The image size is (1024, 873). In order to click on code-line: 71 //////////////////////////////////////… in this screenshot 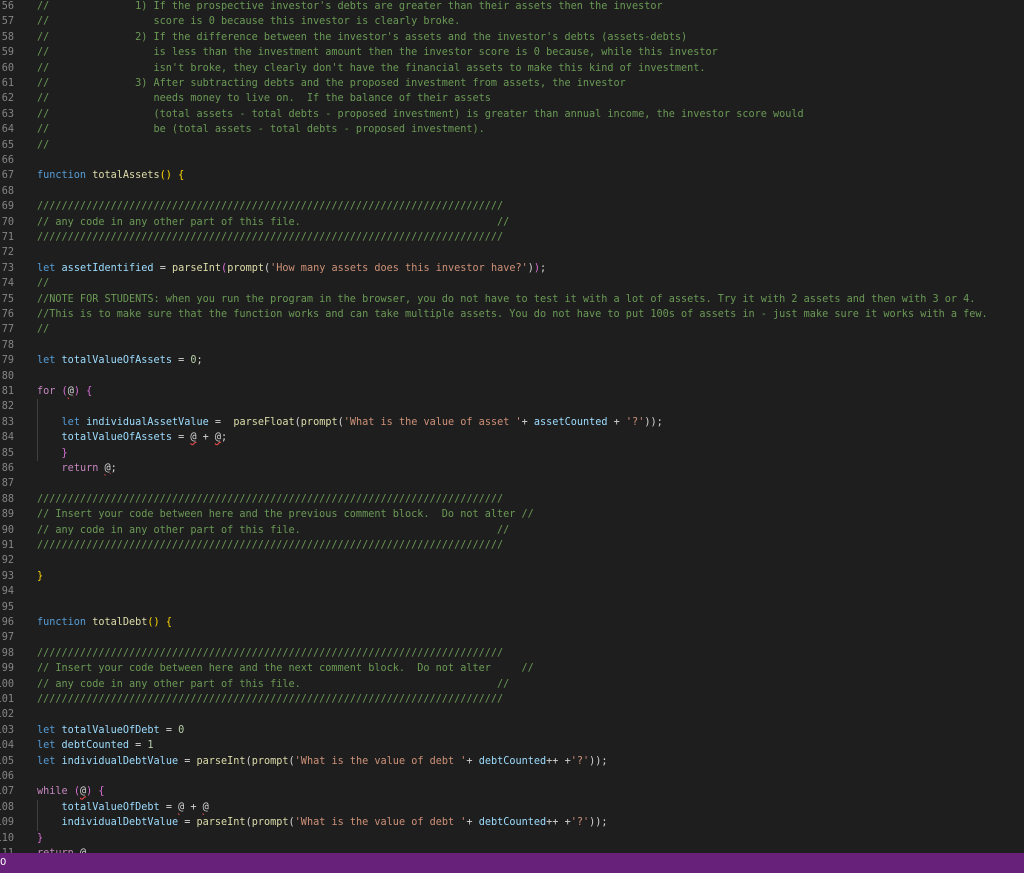, I will do `click(512, 237)`.